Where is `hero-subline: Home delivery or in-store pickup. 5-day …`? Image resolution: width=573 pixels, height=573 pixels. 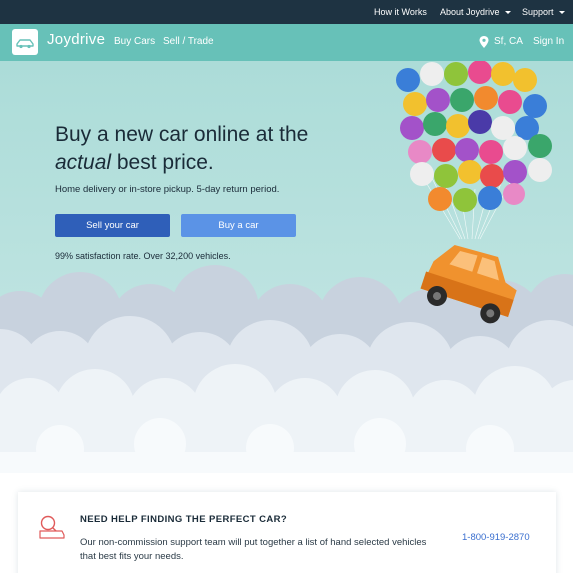
hero-subline: Home delivery or in-store pickup. 5-day … is located at coordinates (167, 189).